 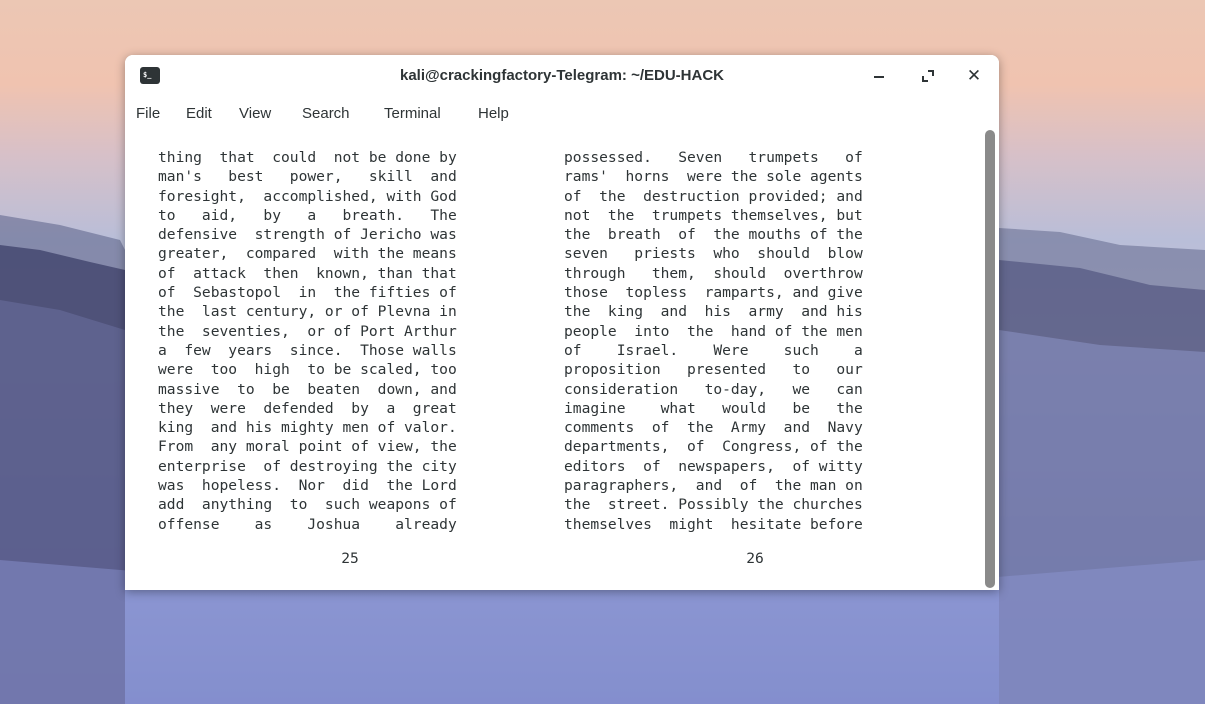 I want to click on text-line: From any moral point of view, the, so click(x=307, y=447).